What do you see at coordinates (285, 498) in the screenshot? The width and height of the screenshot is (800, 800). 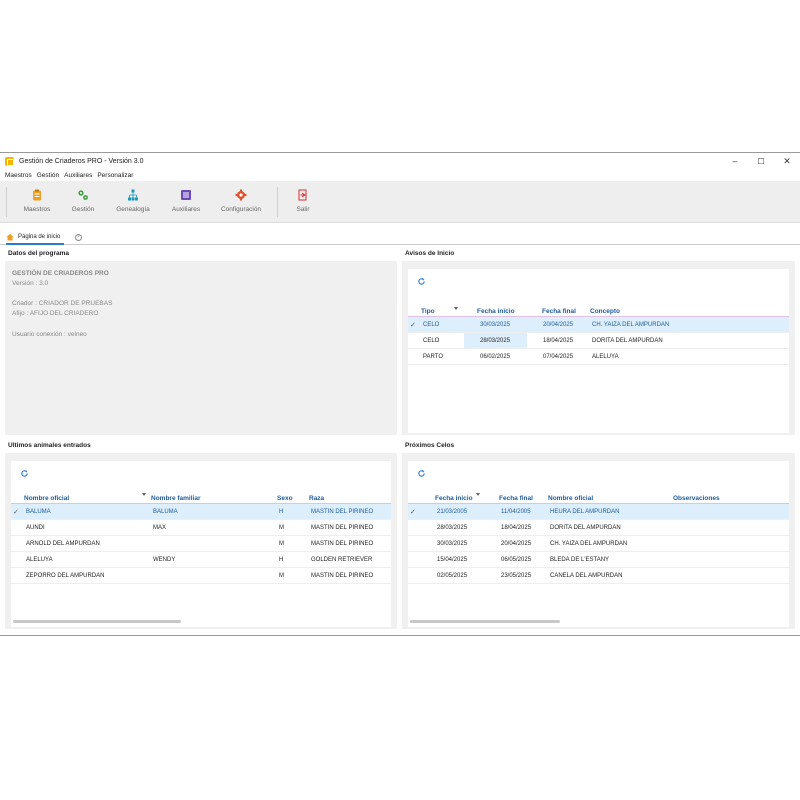 I see `col-sexo: Sexo` at bounding box center [285, 498].